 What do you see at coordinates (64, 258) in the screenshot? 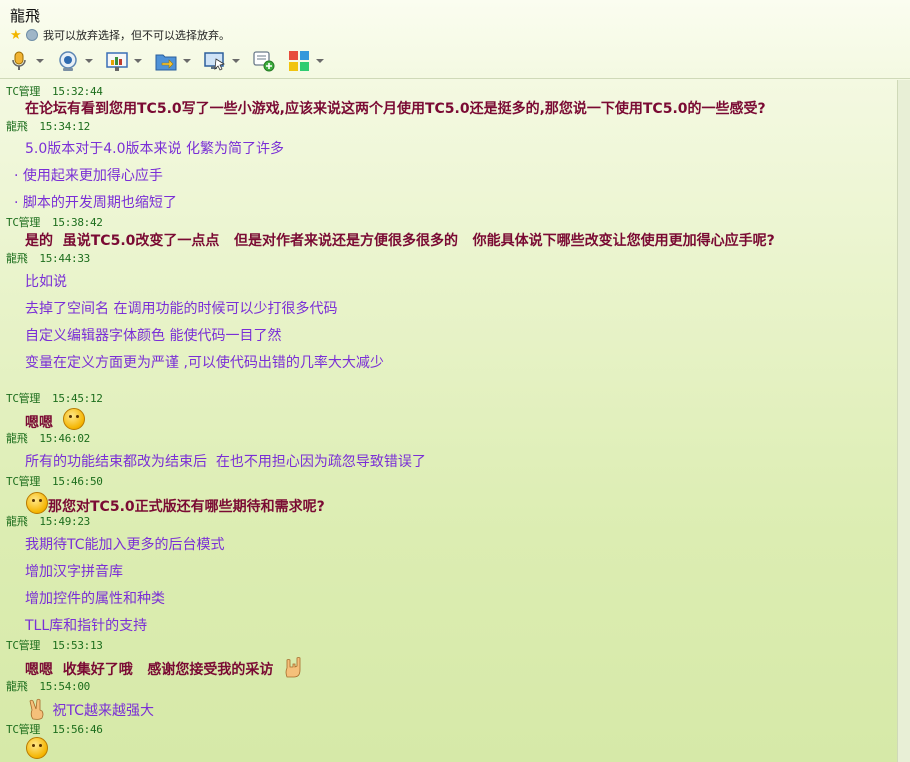
I see `message-time: 15:44:33` at bounding box center [64, 258].